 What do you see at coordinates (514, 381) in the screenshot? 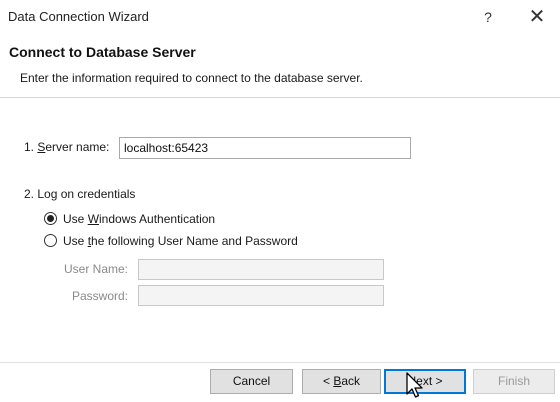
I see `finish-button: Finish` at bounding box center [514, 381].